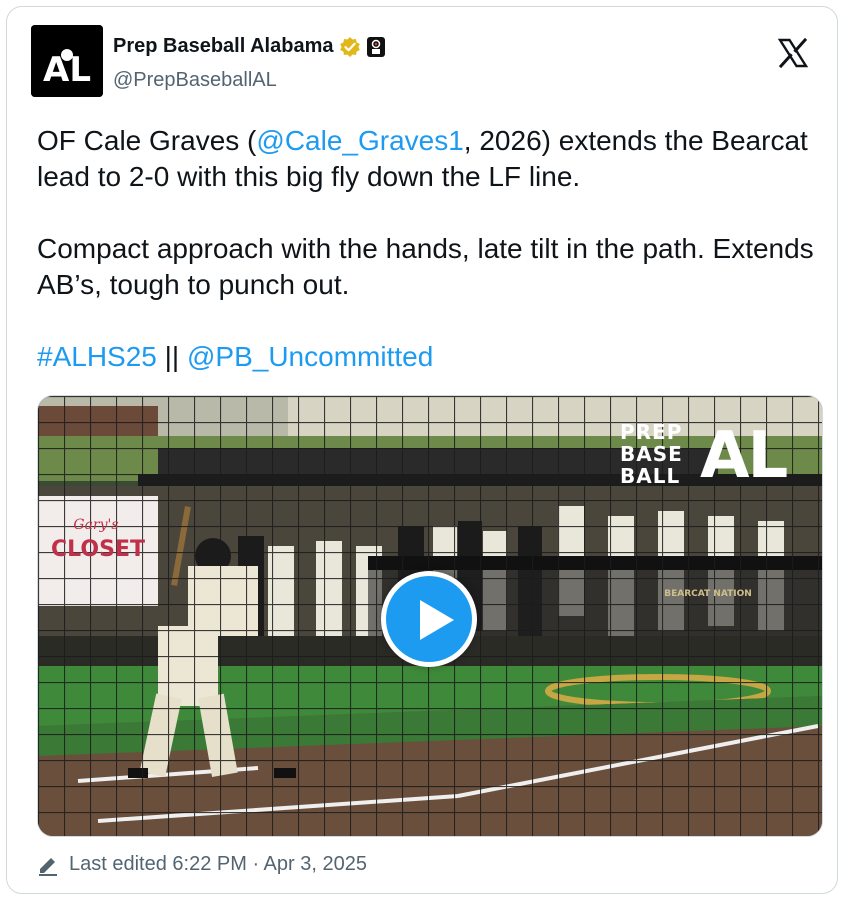  I want to click on sign-bottom-text: CLOSET, so click(98, 549).